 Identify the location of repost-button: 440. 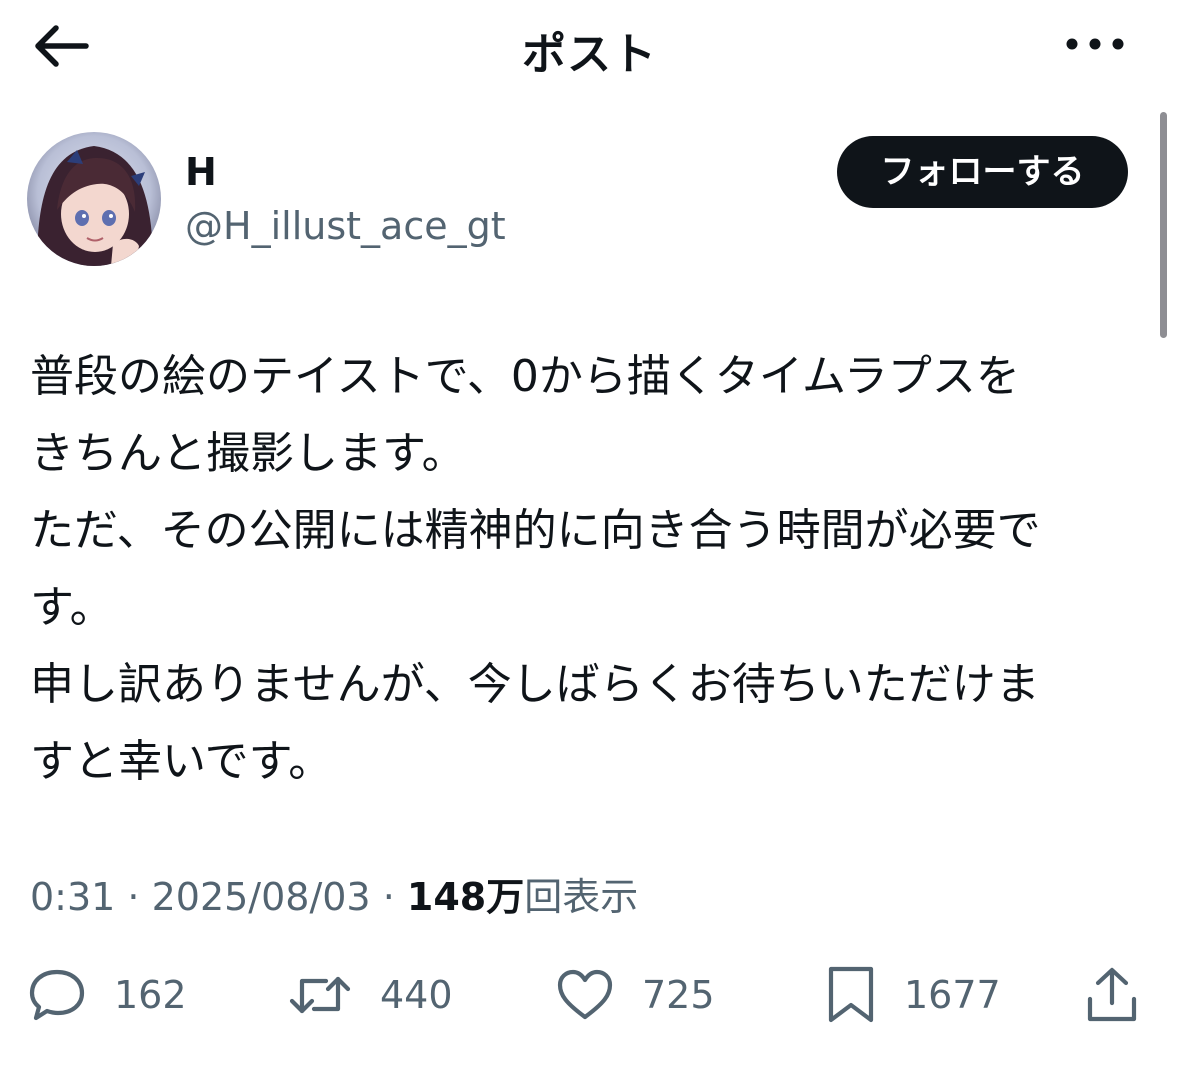
(370, 995).